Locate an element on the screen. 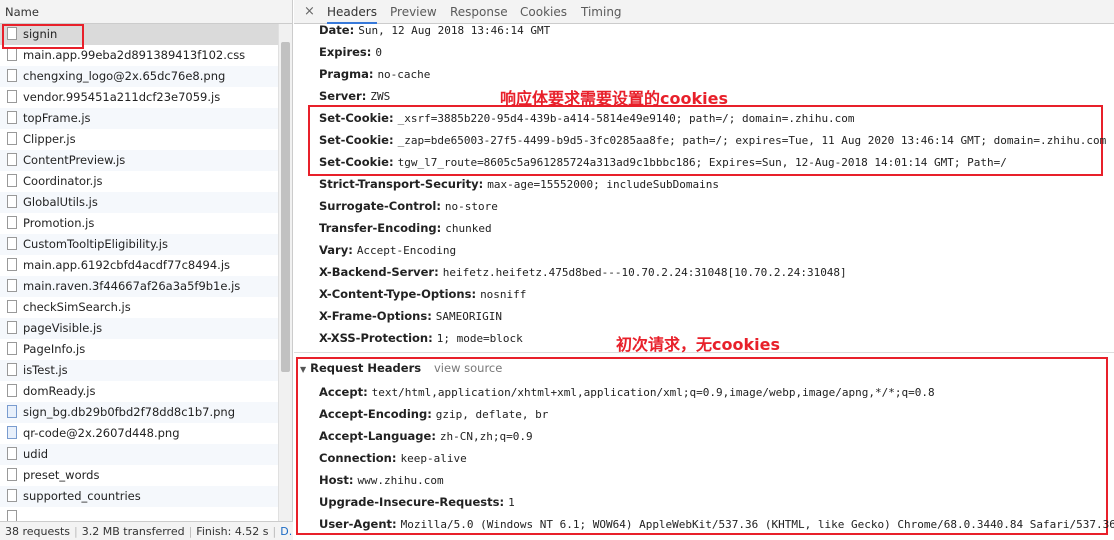  request-name: supported_countries is located at coordinates (82, 496).